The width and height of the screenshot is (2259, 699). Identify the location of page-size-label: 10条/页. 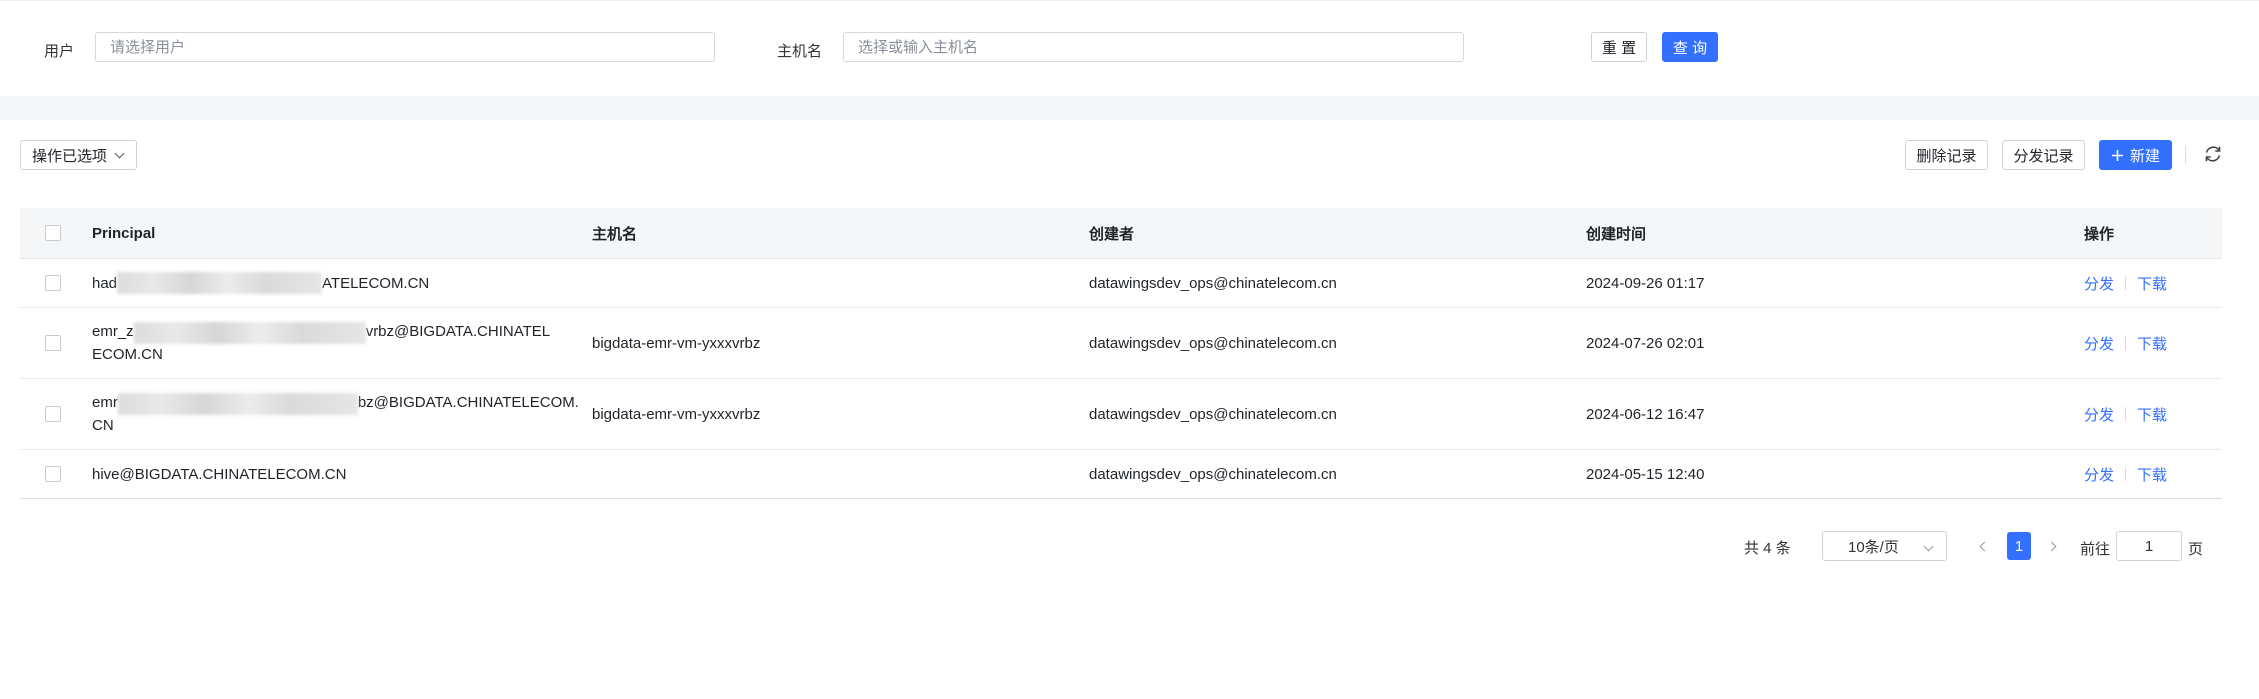
(1873, 547).